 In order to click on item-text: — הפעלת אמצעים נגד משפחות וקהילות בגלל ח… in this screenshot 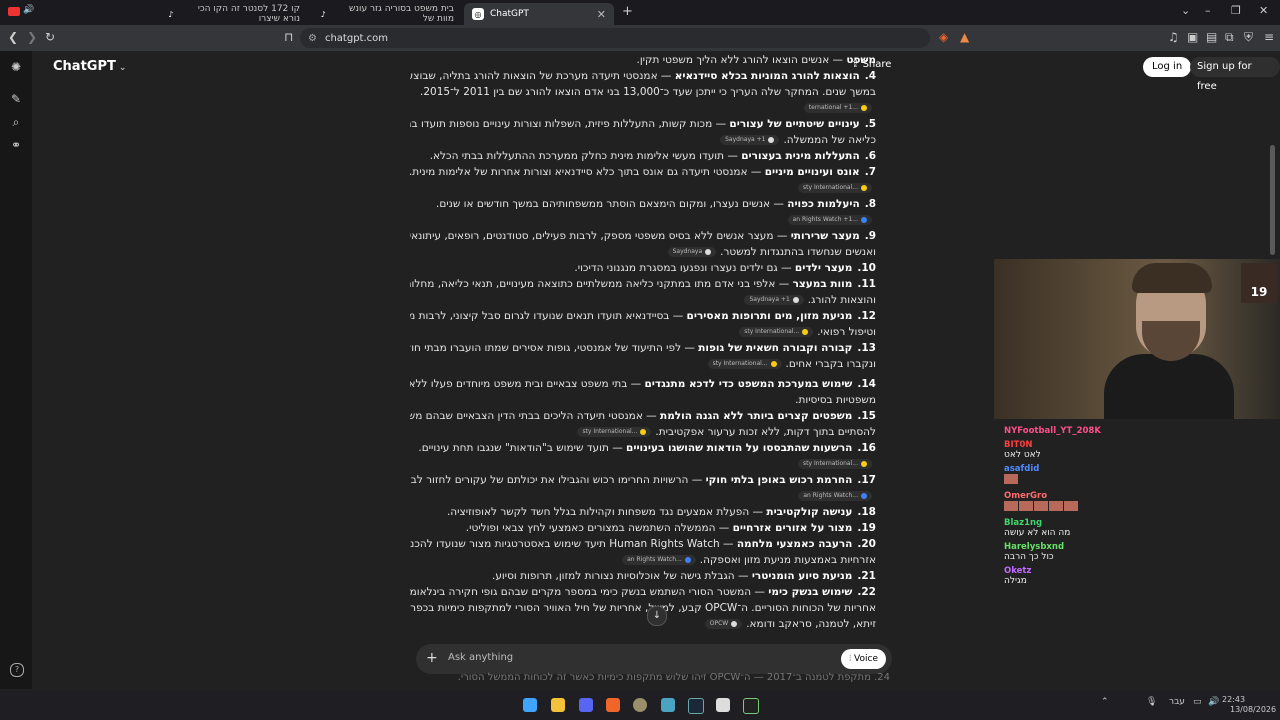, I will do `click(606, 512)`.